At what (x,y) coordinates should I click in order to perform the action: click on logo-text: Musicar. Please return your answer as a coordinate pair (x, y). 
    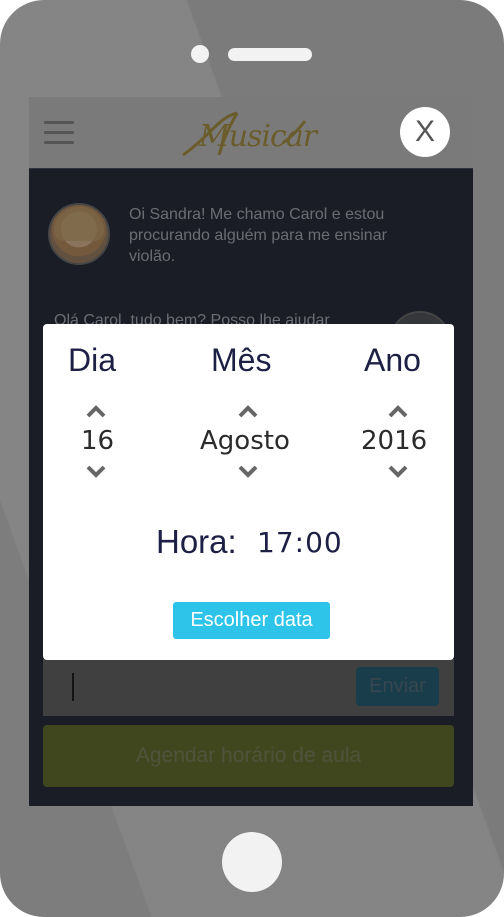
    Looking at the image, I should click on (258, 136).